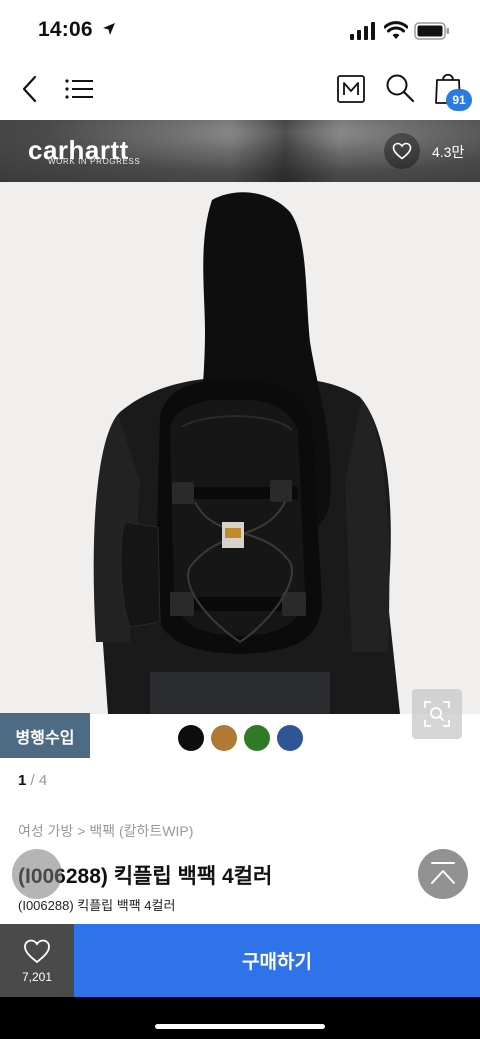 This screenshot has width=480, height=1039. I want to click on page-total: 4, so click(43, 780).